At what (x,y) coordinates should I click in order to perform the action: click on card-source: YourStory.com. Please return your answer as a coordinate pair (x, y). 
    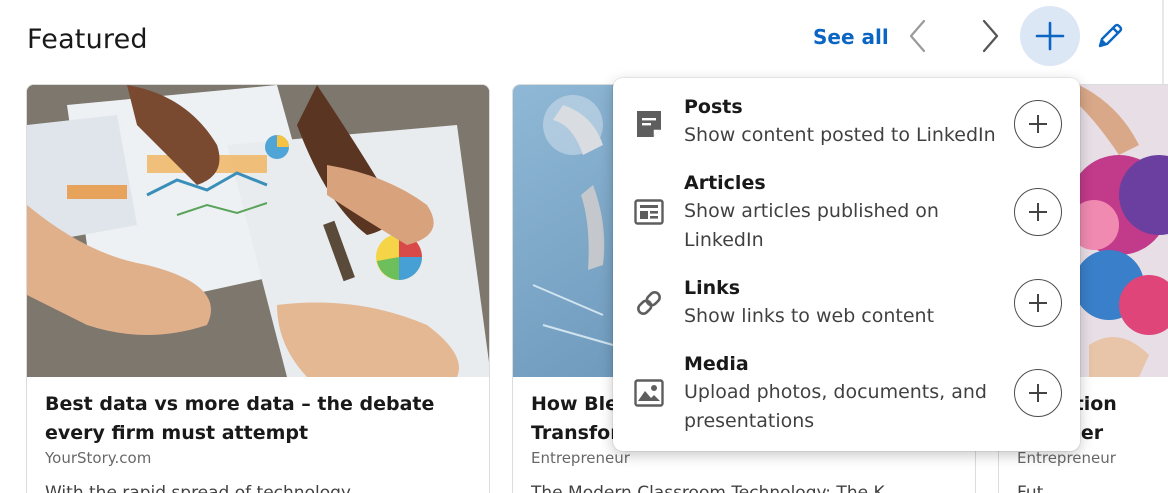
    Looking at the image, I should click on (98, 458).